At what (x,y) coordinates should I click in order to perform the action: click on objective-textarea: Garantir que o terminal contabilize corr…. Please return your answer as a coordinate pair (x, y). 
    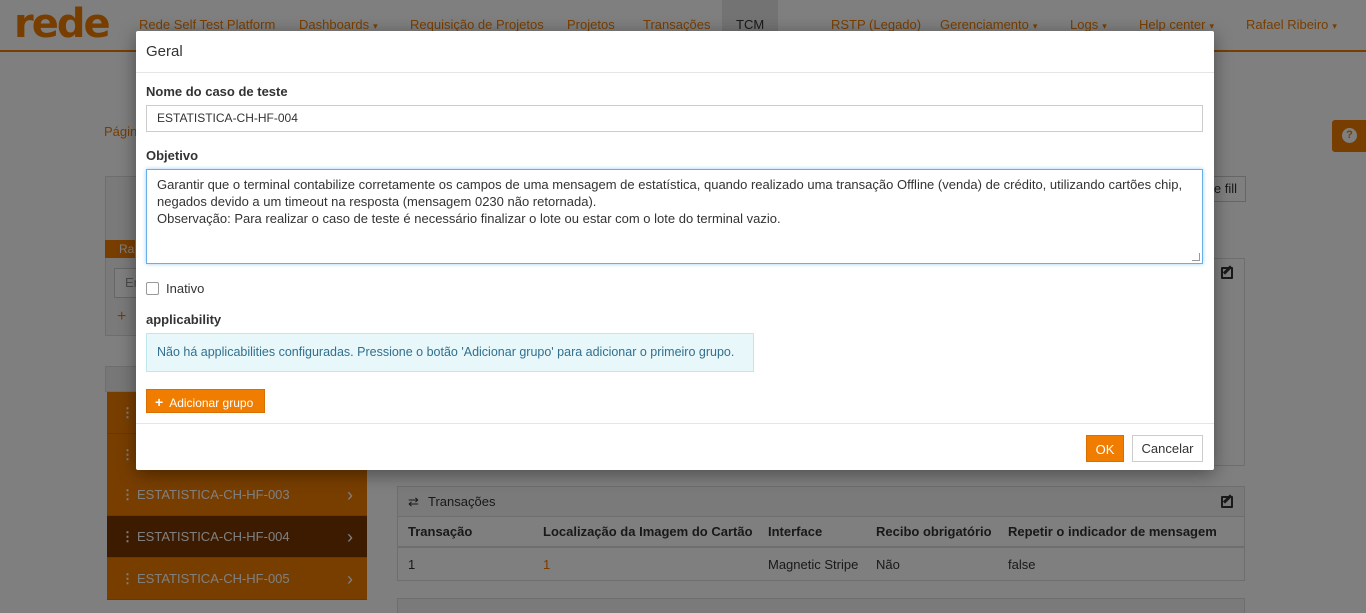
    Looking at the image, I should click on (674, 216).